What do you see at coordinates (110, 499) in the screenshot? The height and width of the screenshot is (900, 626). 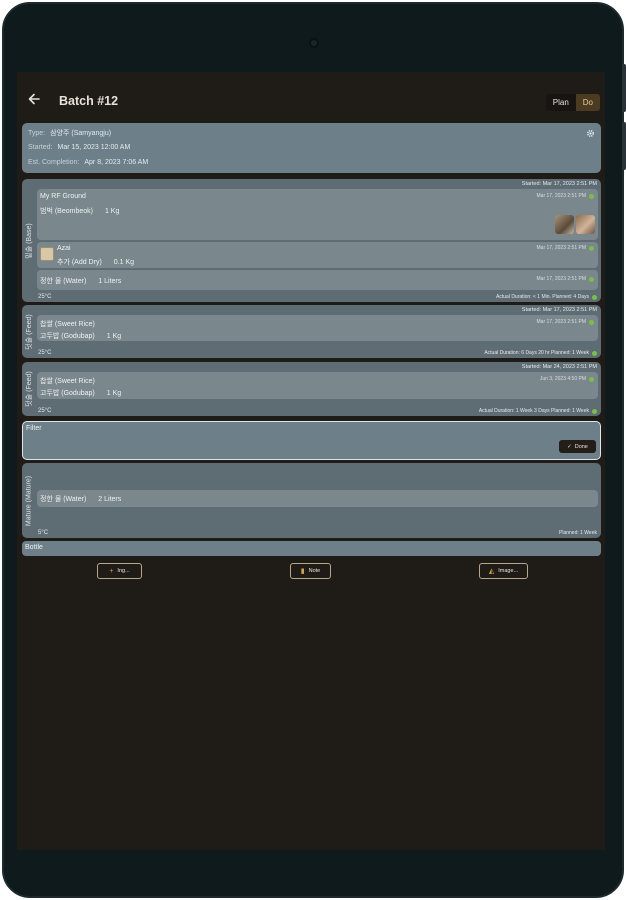 I see `ingredient-qty: 2 Liters` at bounding box center [110, 499].